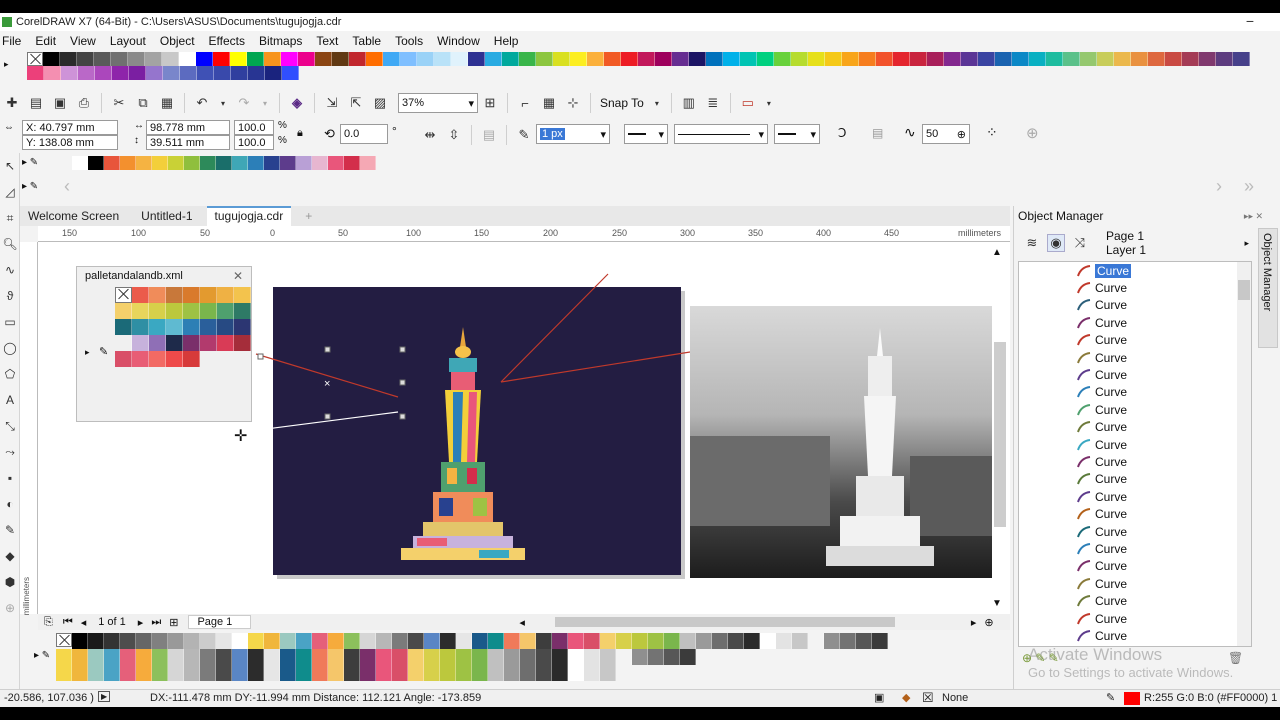  I want to click on transparency-icon: ◐, so click(10, 504).